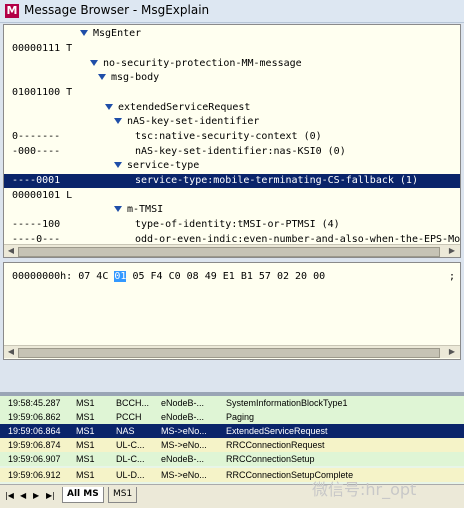 This screenshot has width=464, height=508. I want to click on tree-row: msg-body, so click(232, 78).